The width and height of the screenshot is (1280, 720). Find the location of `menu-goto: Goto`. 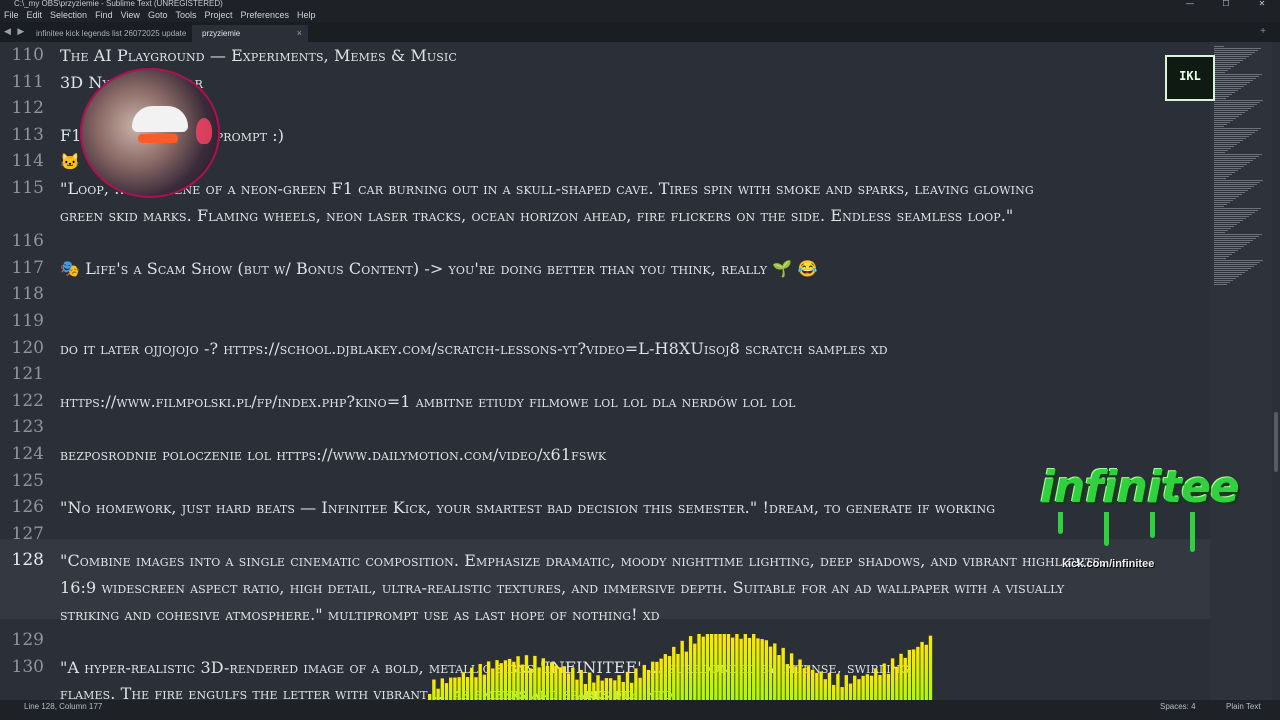

menu-goto: Goto is located at coordinates (158, 15).